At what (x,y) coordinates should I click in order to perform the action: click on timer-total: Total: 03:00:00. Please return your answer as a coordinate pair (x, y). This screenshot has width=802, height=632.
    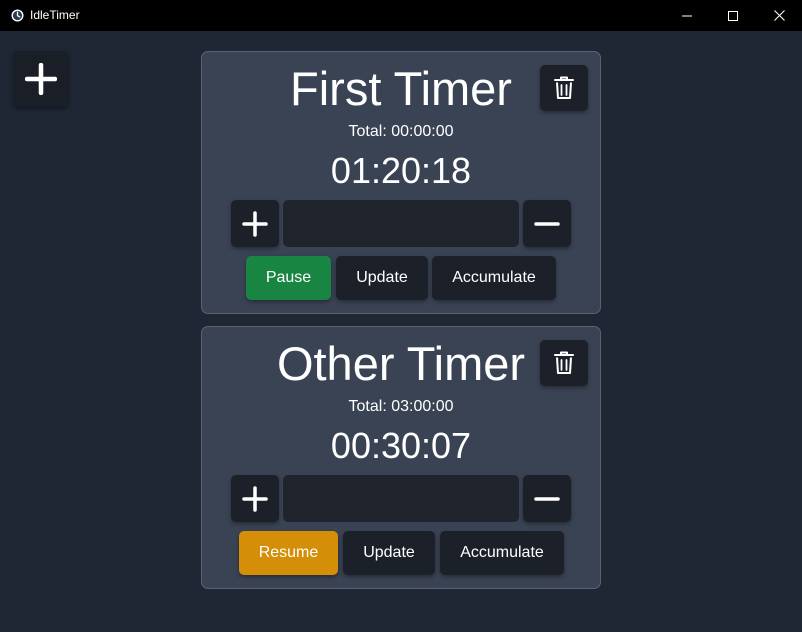
    Looking at the image, I should click on (401, 406).